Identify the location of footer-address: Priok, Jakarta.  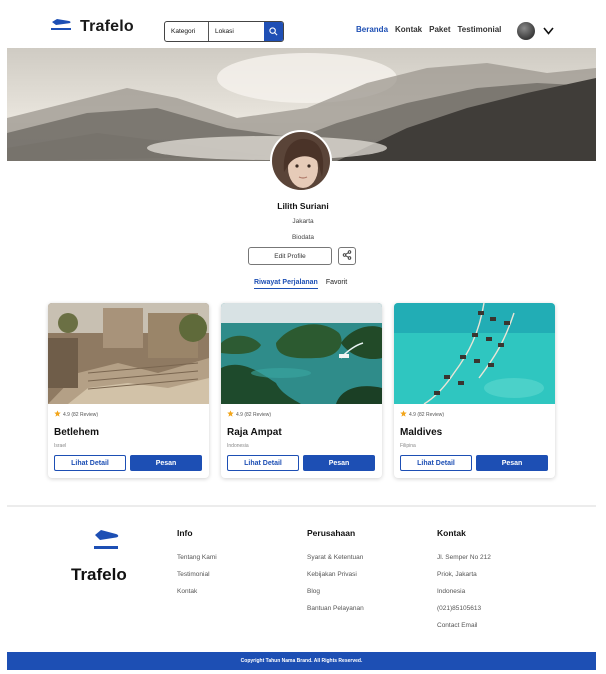
(457, 574).